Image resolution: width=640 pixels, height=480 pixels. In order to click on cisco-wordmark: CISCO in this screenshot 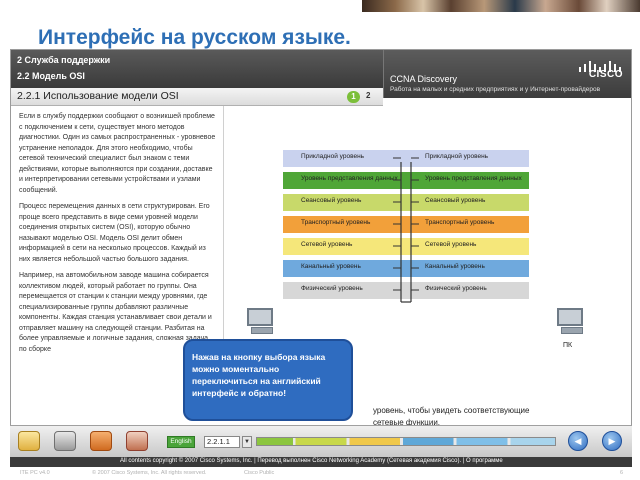, I will do `click(605, 74)`.